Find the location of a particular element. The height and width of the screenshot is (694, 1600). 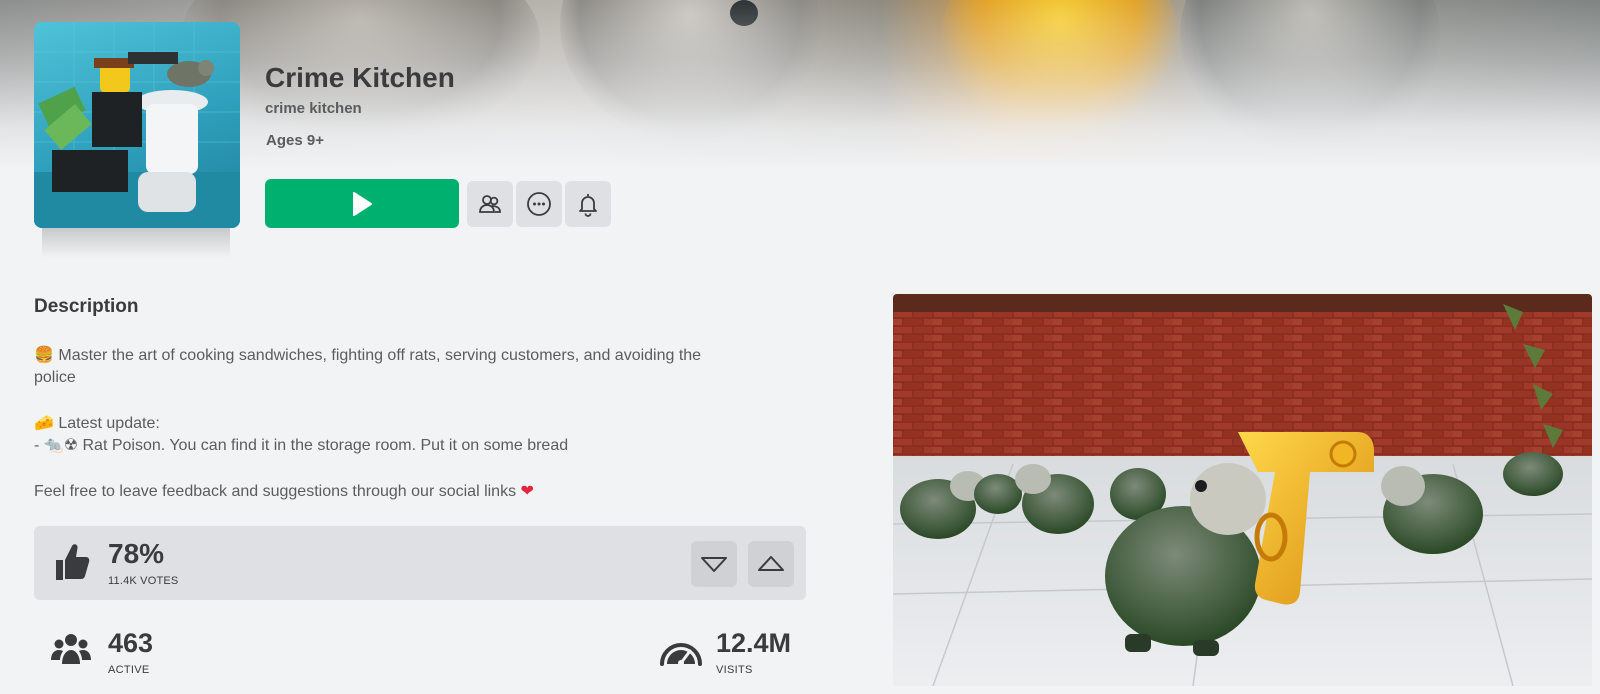

more-options-button is located at coordinates (539, 204).